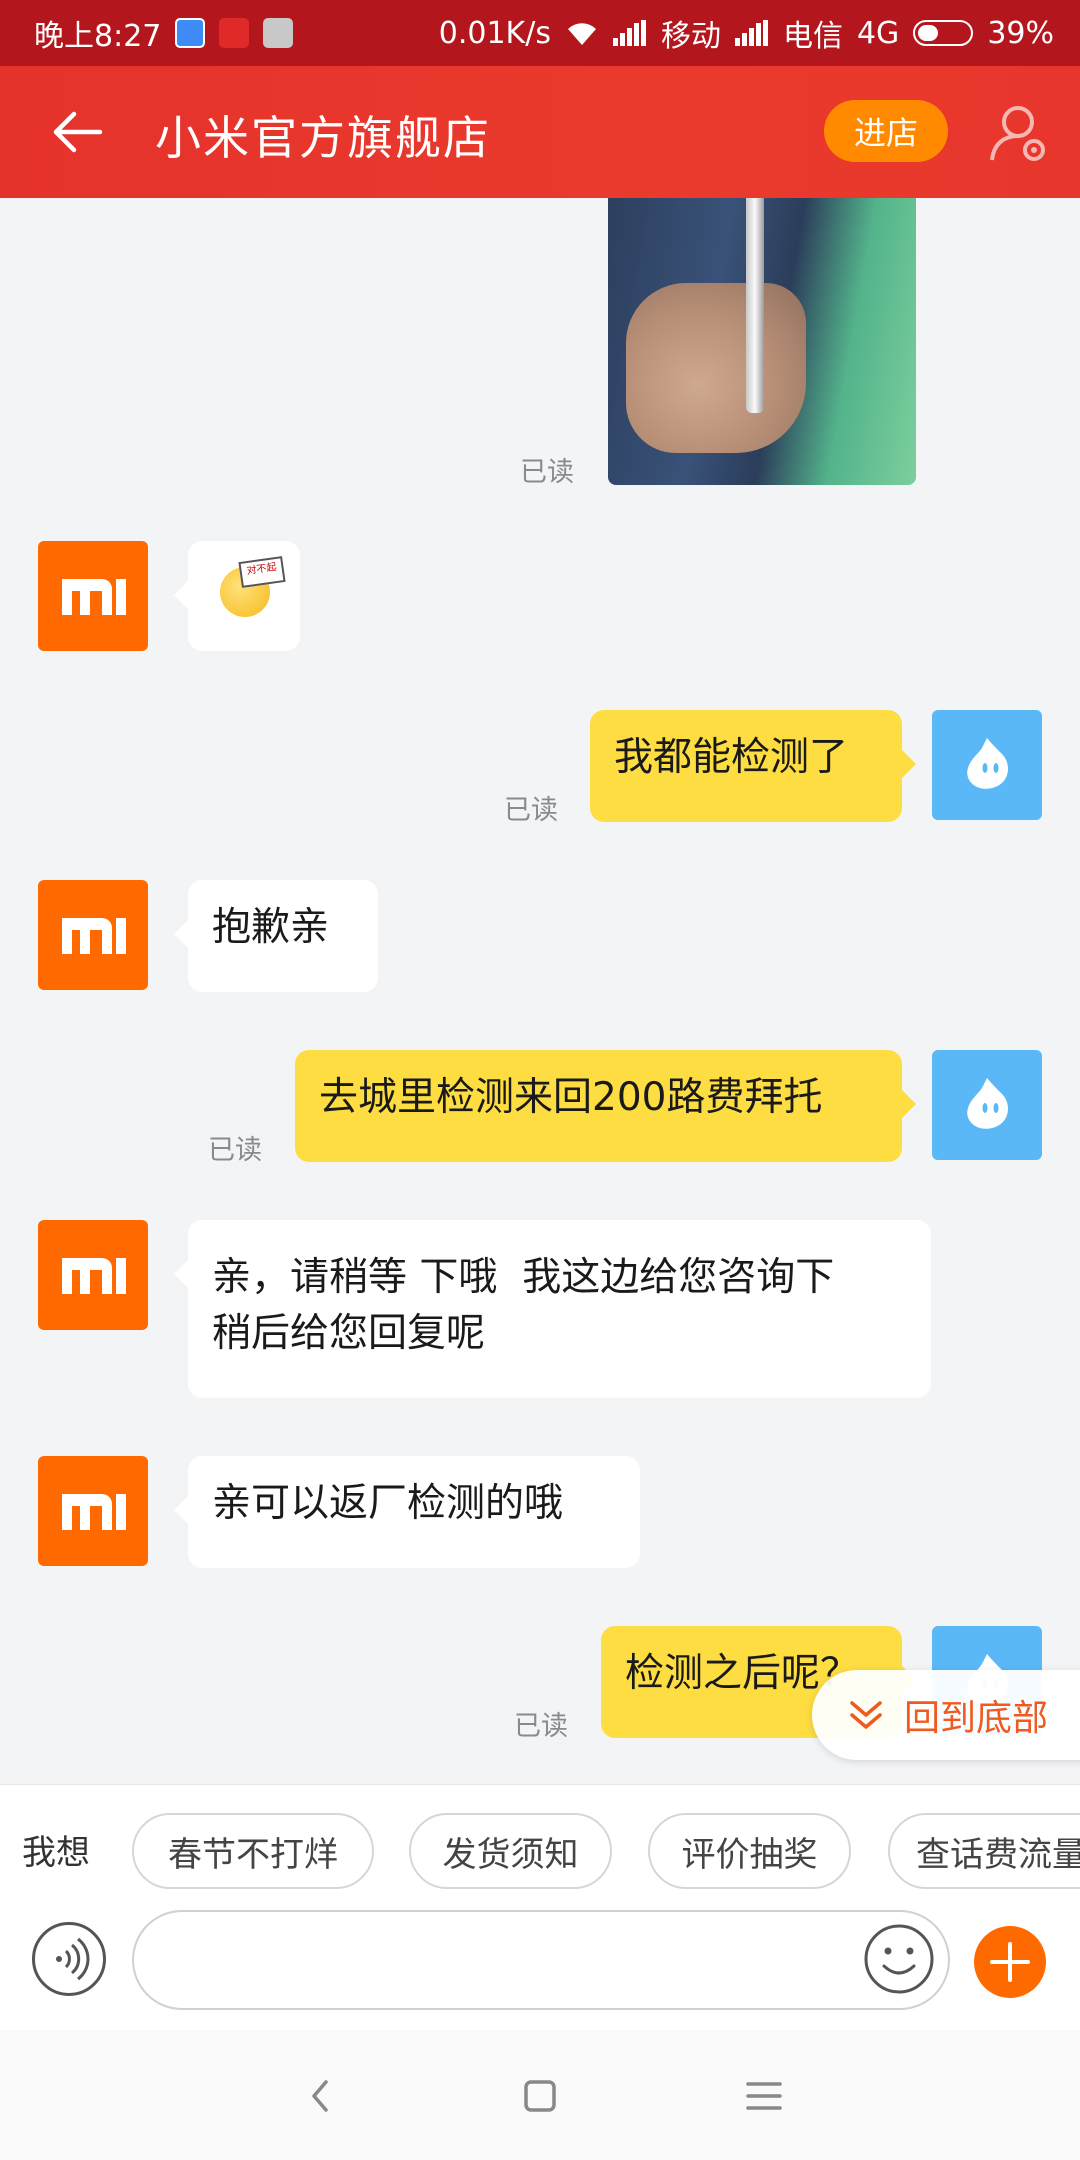  I want to click on nav-back-icon, so click(320, 2096).